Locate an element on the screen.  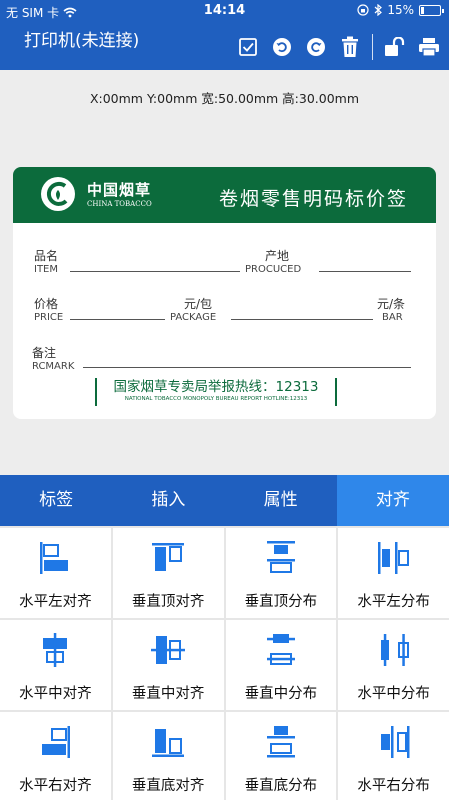
tab-bar: 标签 插入 属性 对齐 is located at coordinates (224, 500).